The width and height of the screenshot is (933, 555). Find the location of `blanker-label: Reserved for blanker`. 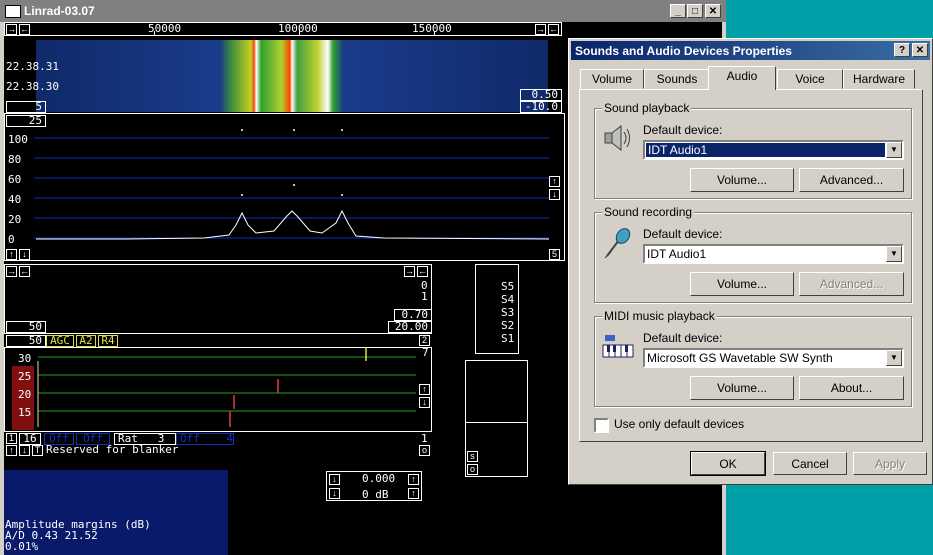

blanker-label: Reserved for blanker is located at coordinates (112, 449).